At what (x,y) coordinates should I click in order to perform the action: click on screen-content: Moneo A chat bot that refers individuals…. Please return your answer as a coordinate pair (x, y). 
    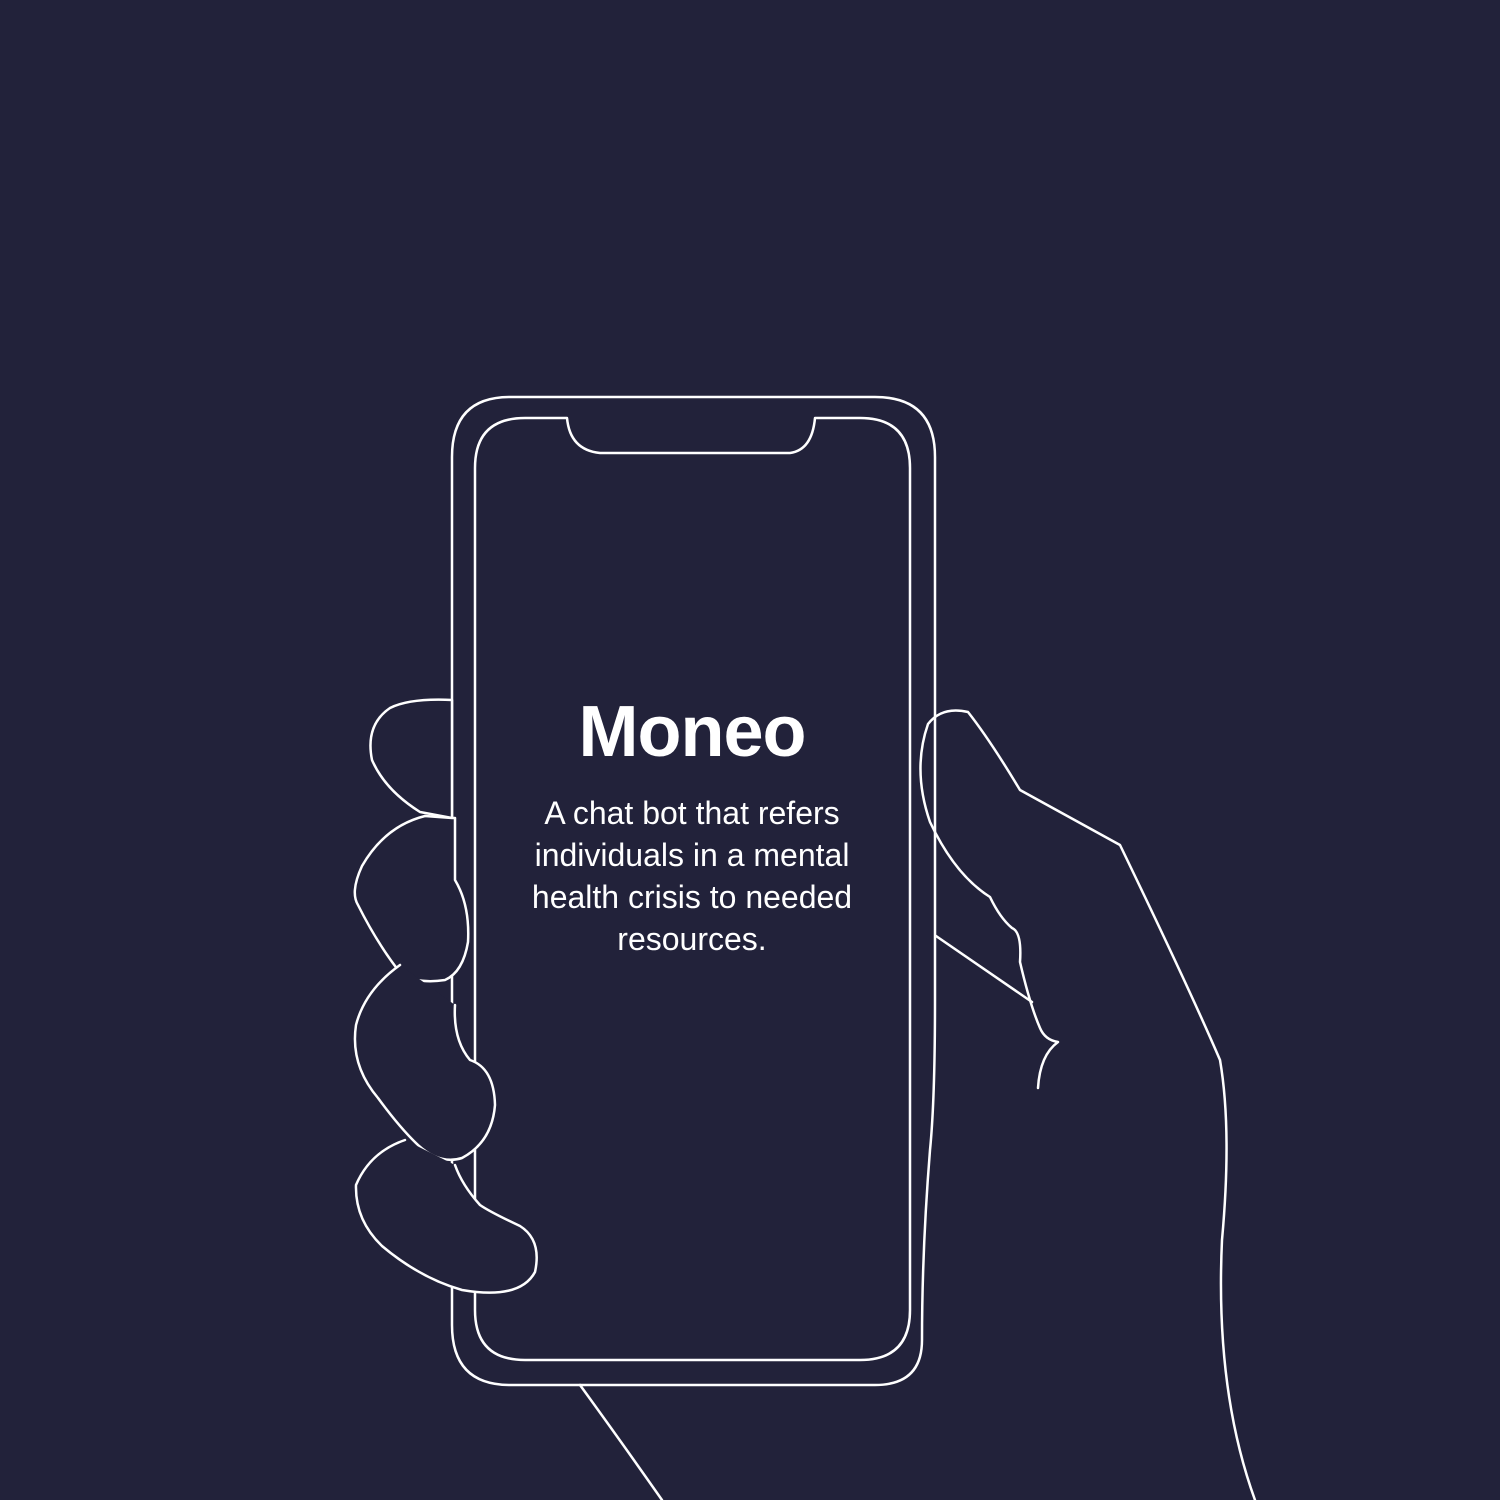
    Looking at the image, I should click on (692, 825).